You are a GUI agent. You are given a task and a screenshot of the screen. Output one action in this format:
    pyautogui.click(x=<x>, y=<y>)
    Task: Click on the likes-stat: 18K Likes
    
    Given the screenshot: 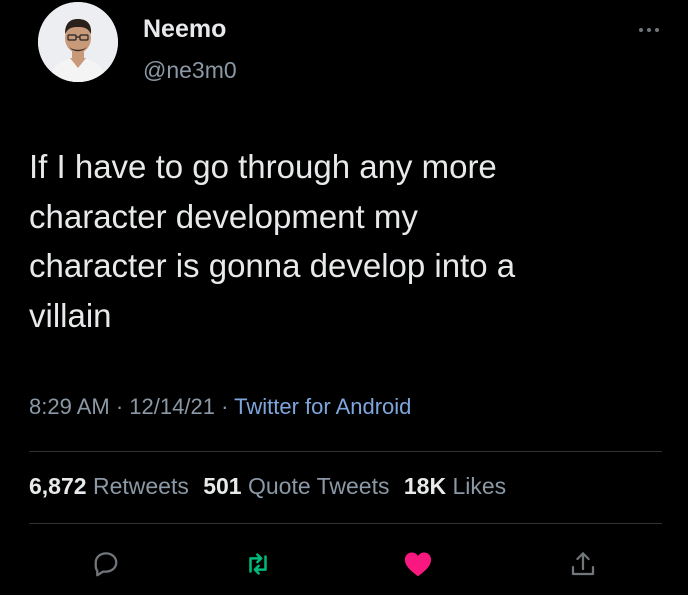 What is the action you would take?
    pyautogui.click(x=455, y=486)
    